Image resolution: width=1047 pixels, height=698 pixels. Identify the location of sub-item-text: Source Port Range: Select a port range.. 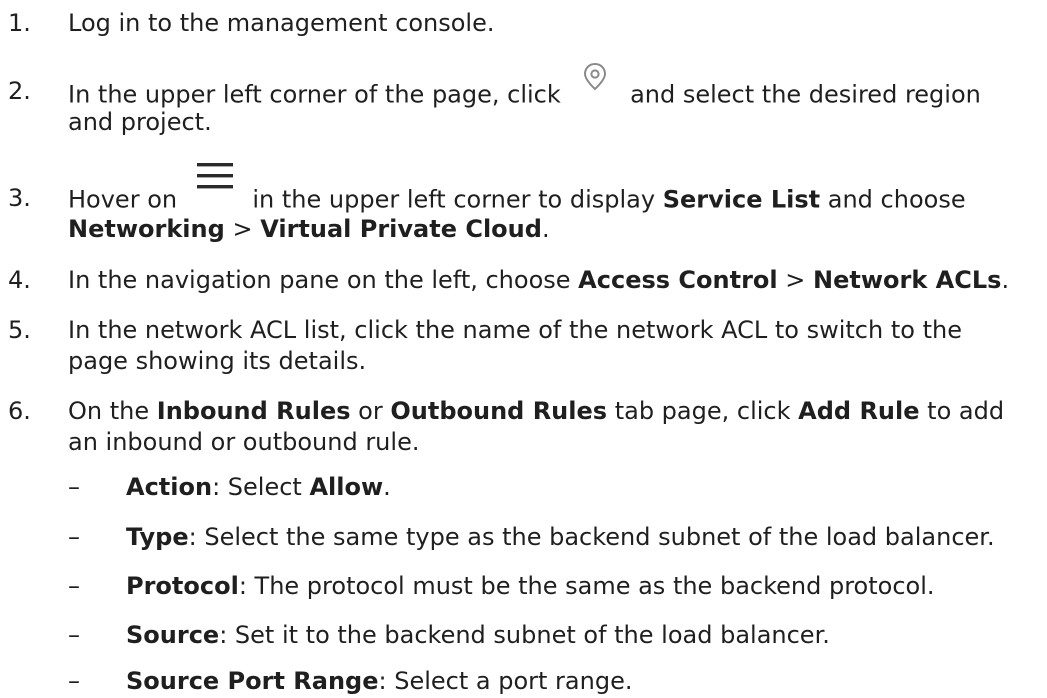
(379, 681).